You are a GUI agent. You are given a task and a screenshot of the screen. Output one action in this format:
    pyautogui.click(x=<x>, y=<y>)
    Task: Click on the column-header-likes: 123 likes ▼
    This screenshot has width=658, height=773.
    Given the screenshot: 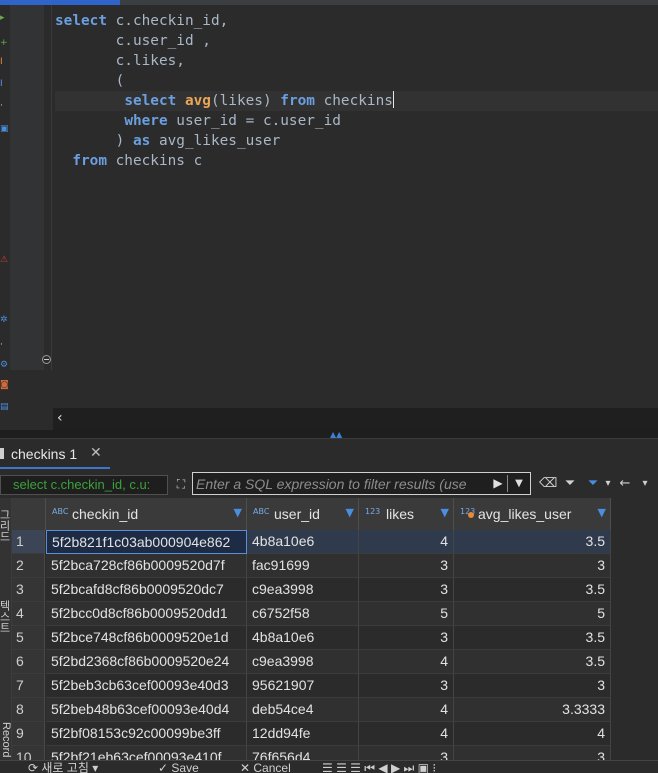 What is the action you would take?
    pyautogui.click(x=406, y=514)
    